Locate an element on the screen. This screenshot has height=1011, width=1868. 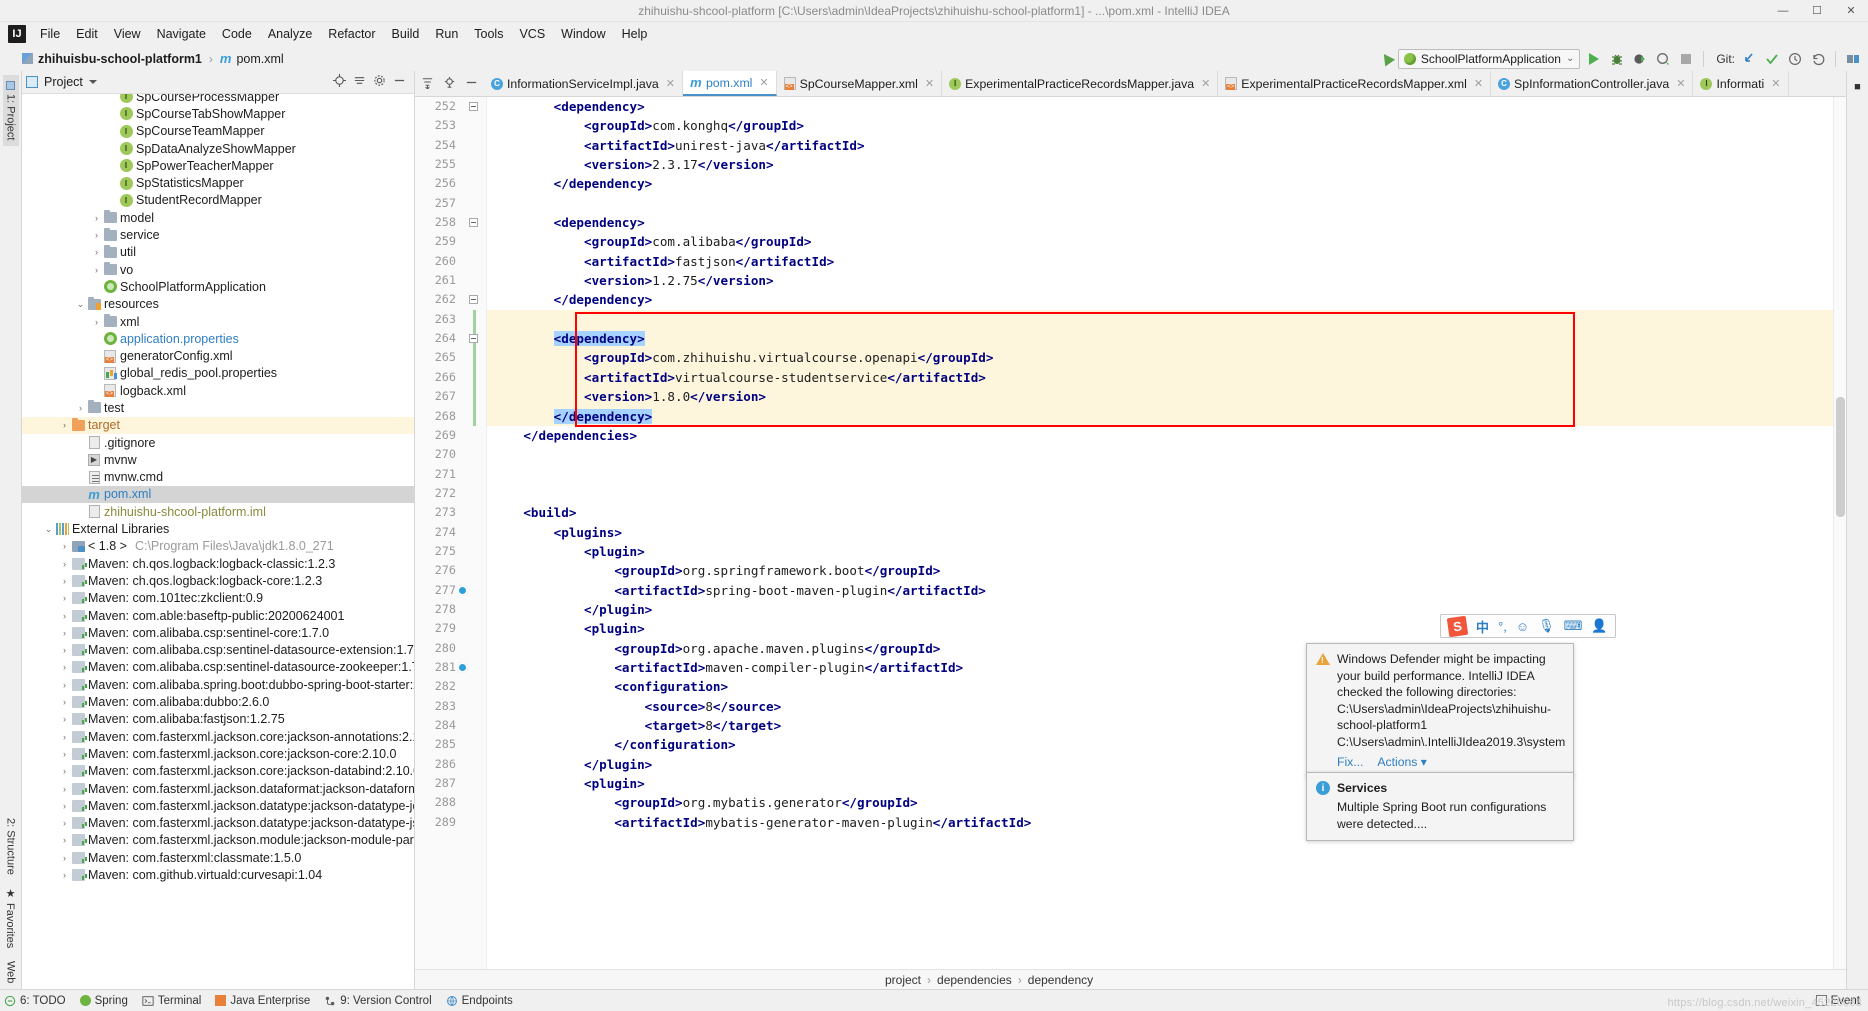
menu-help: Help is located at coordinates (635, 34).